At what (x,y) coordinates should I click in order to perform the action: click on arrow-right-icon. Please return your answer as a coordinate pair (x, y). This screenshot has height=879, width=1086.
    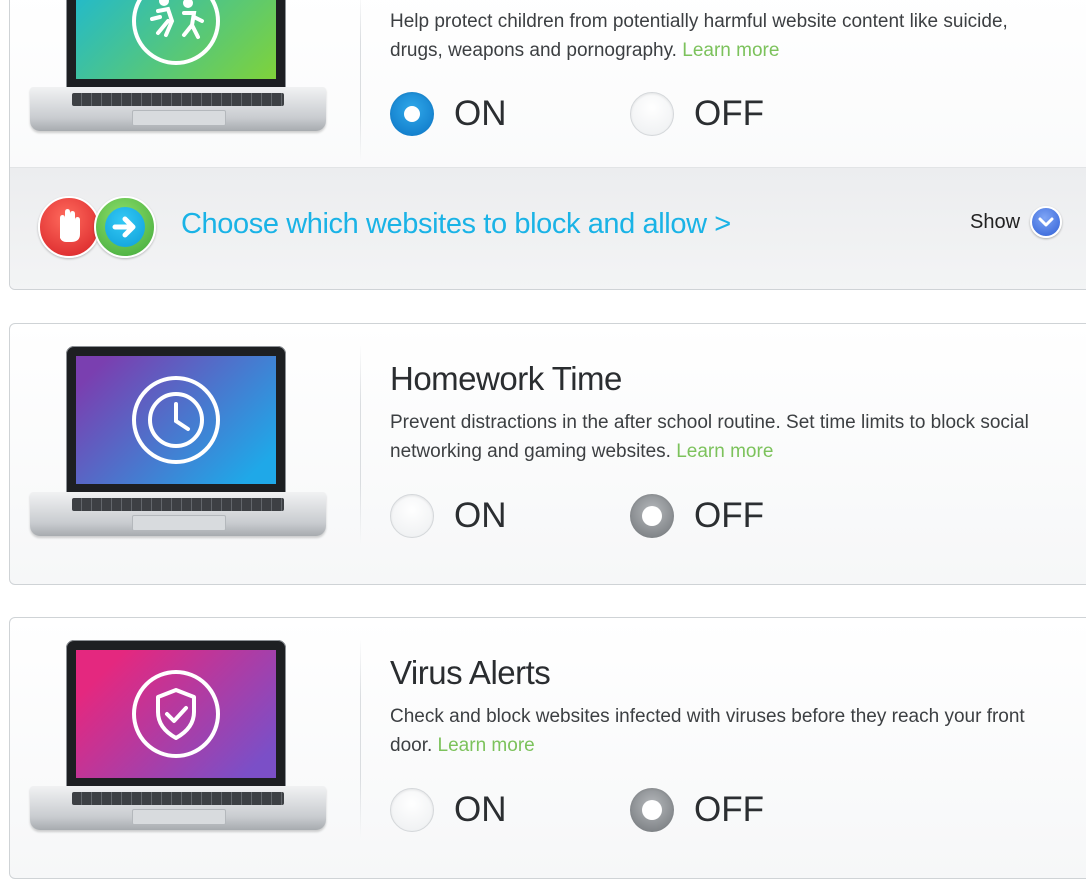
    Looking at the image, I should click on (125, 227).